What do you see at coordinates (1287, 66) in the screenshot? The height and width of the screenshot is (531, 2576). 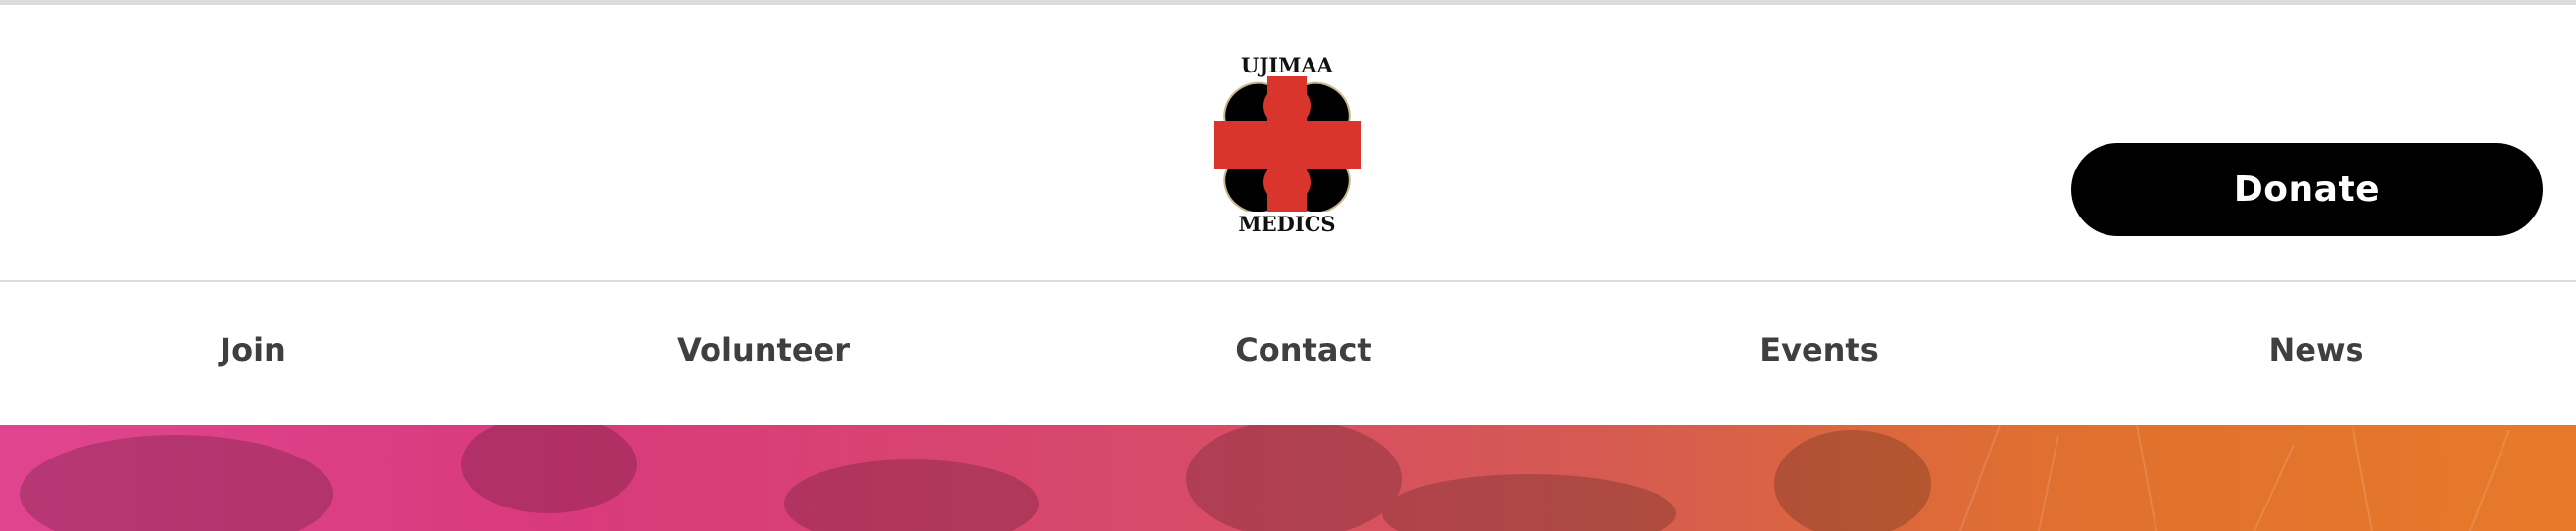 I see `logo-top-text: UJIMAA` at bounding box center [1287, 66].